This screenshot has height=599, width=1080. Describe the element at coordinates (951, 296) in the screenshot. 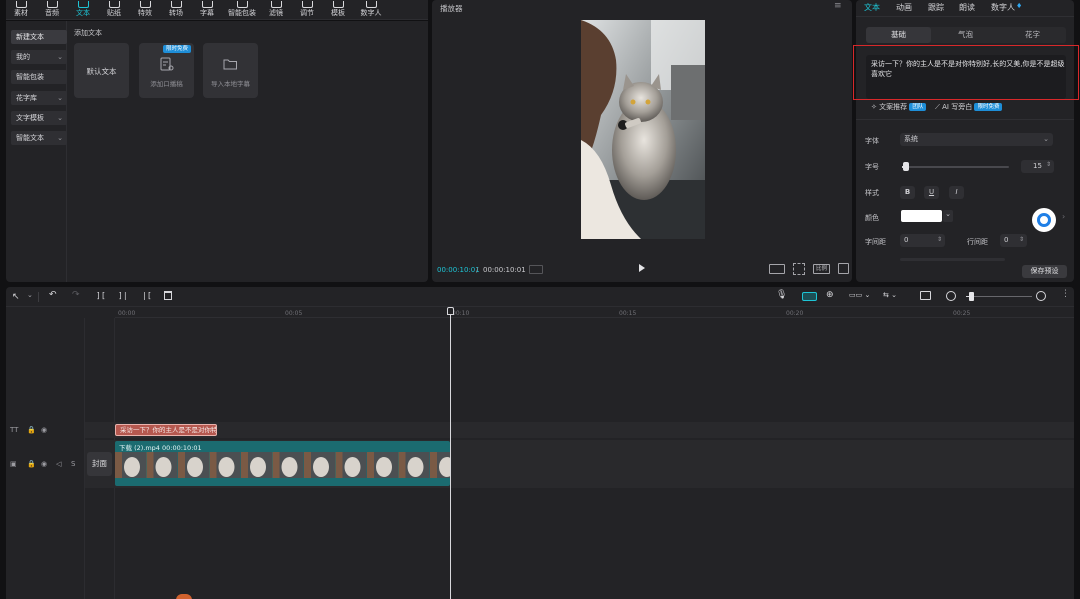

I see `zoom-out-icon` at that location.